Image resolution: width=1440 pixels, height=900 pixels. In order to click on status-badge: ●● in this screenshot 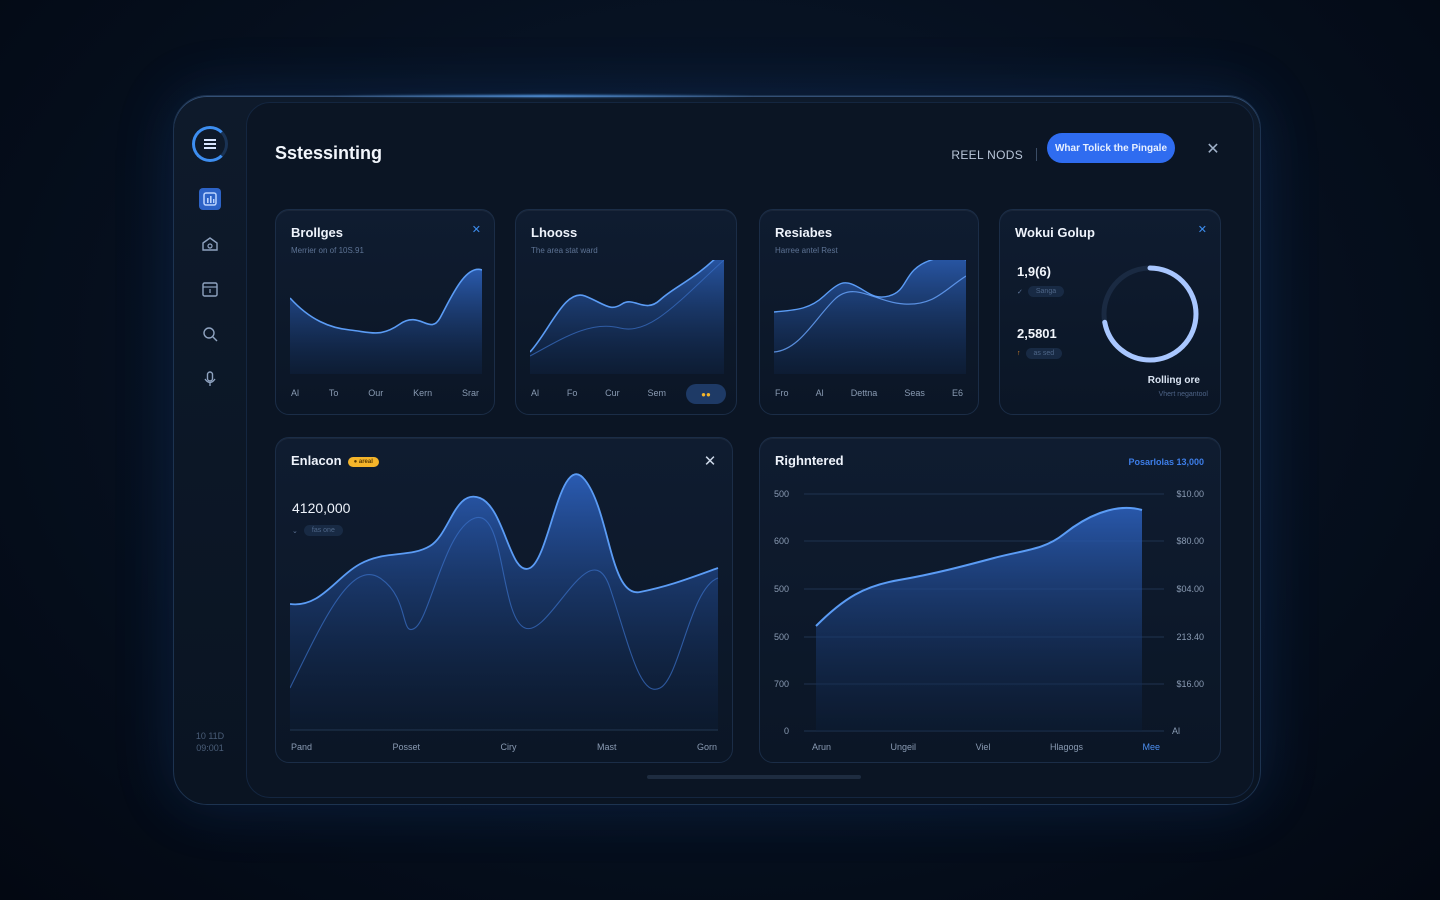, I will do `click(706, 394)`.